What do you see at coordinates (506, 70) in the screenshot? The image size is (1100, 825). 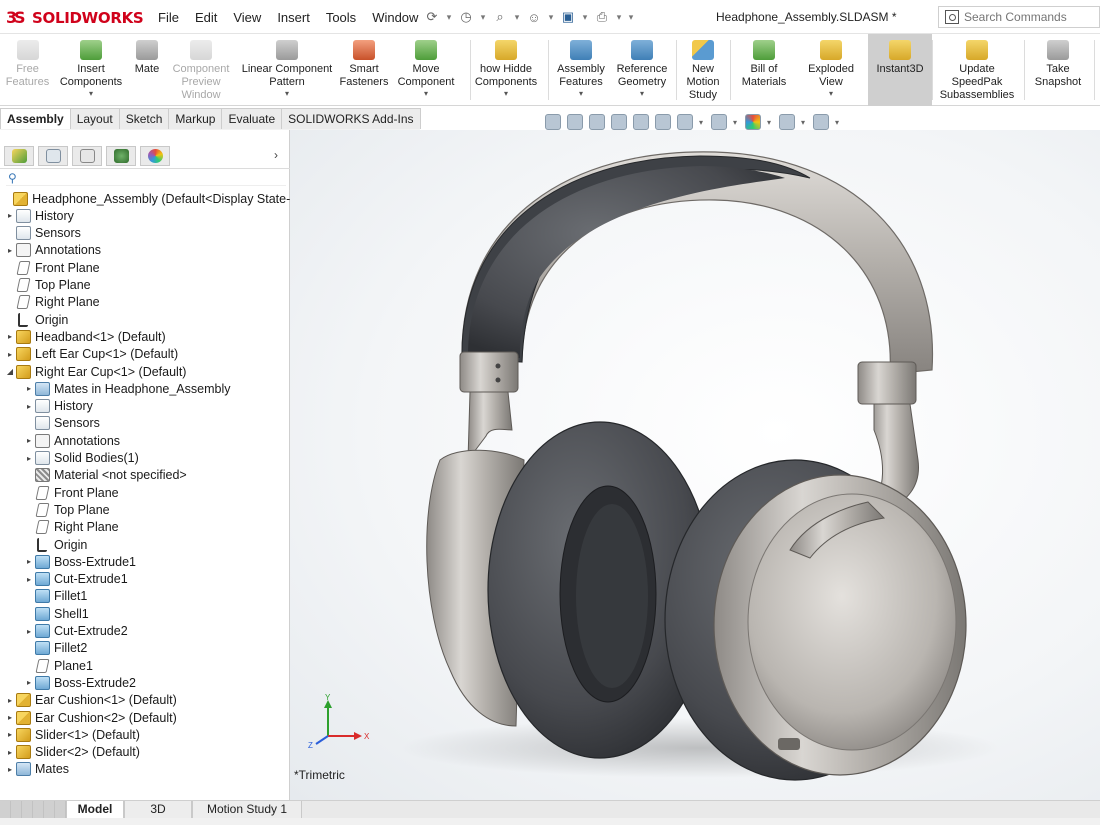 I see `show-hidden-components-button: how Hidde Components ▾` at bounding box center [506, 70].